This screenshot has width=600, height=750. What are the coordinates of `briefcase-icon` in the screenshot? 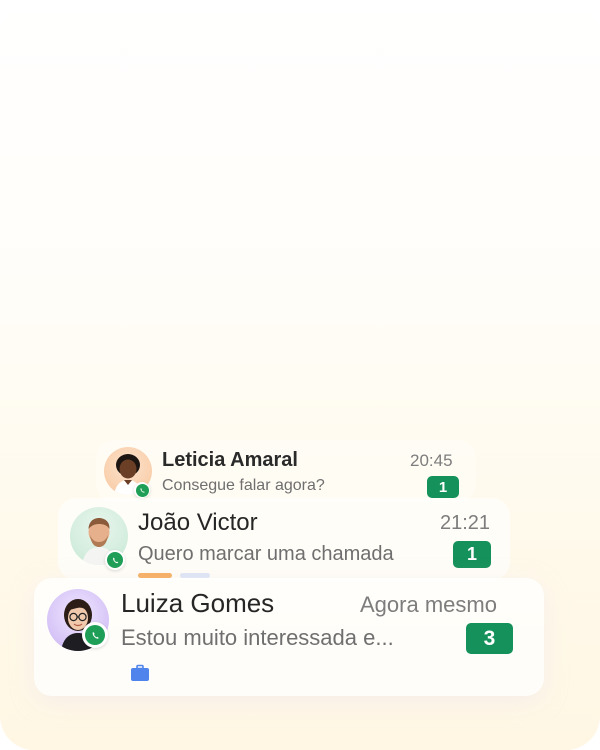 It's located at (140, 673).